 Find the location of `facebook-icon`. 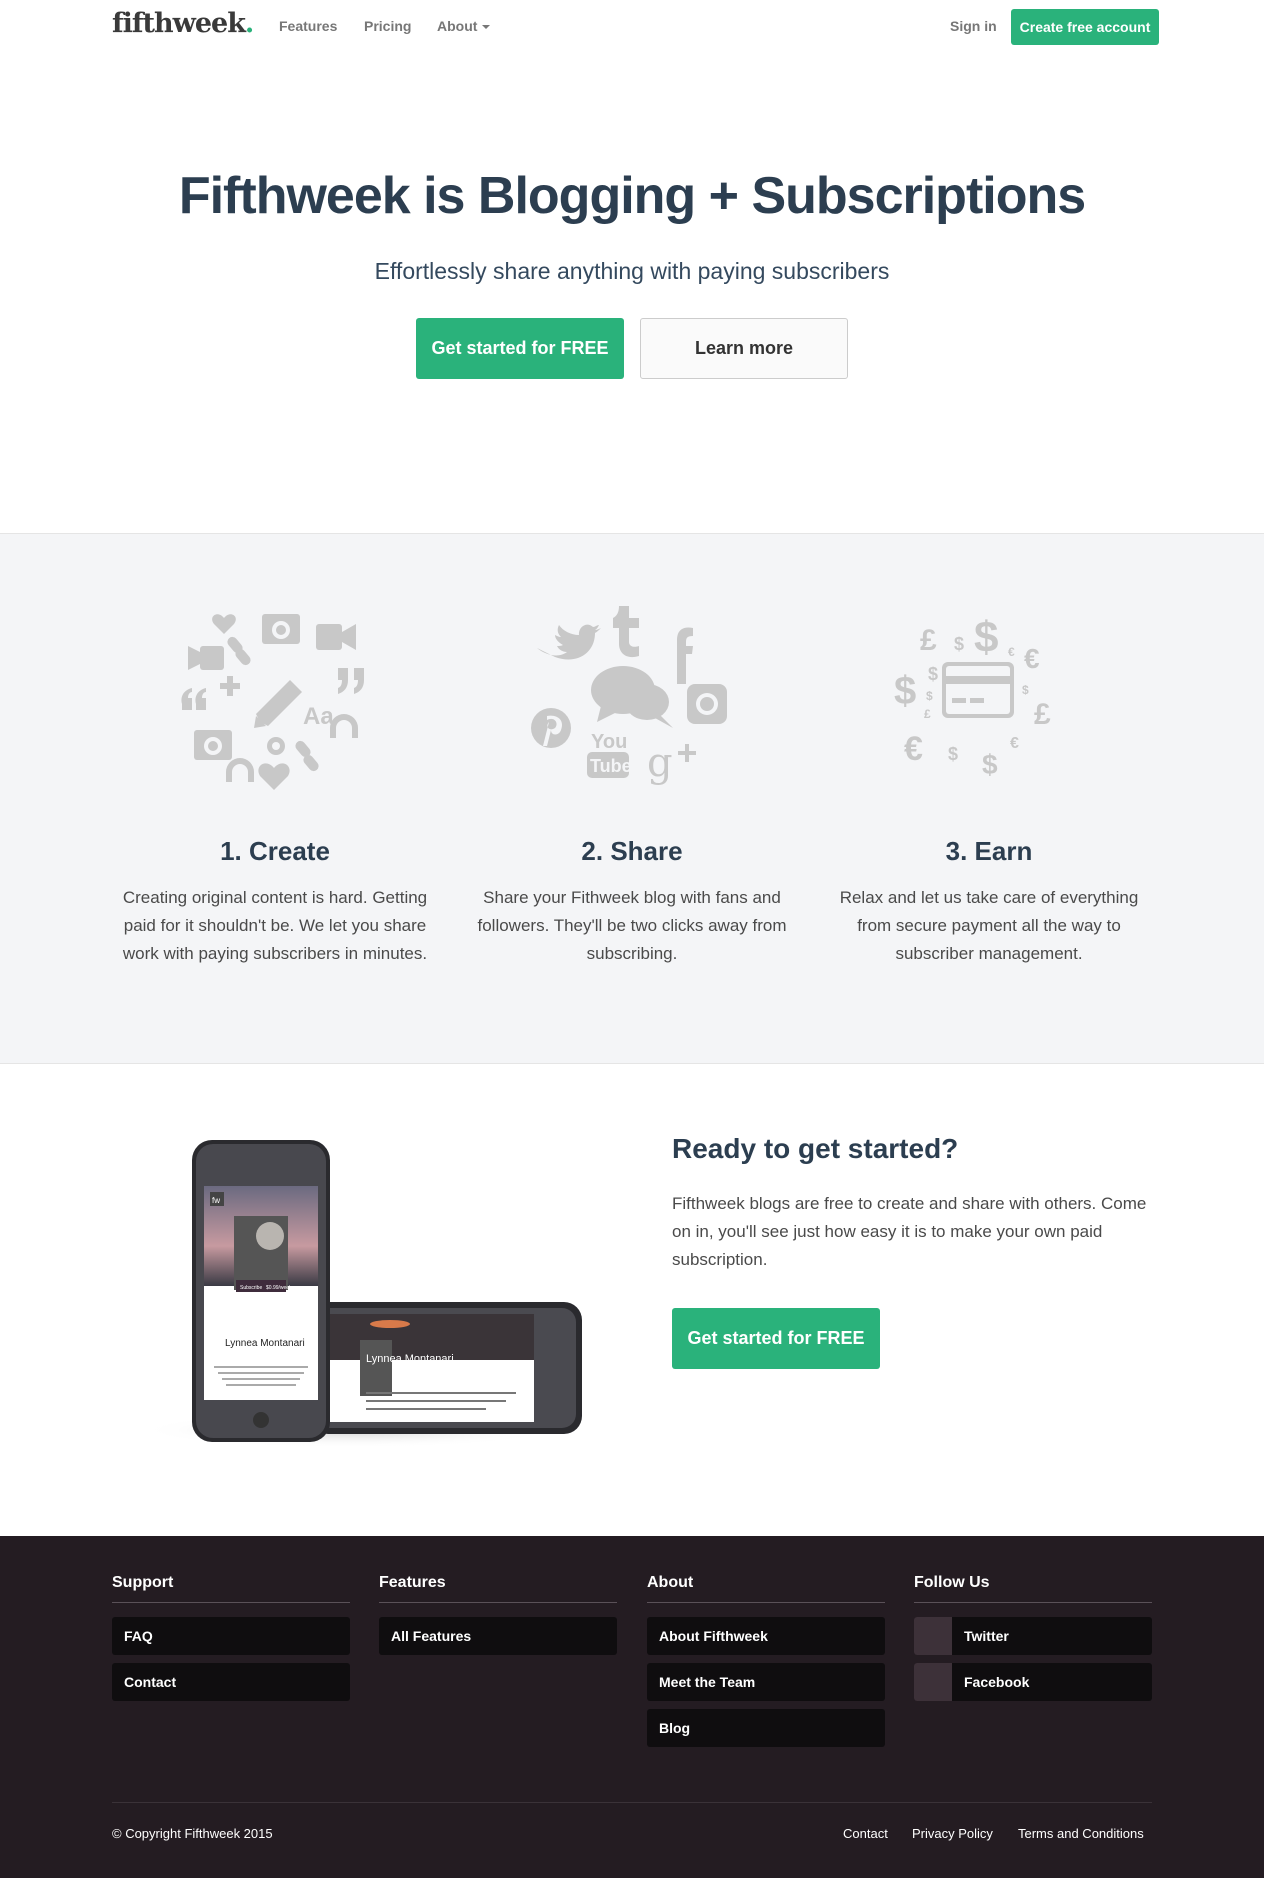

facebook-icon is located at coordinates (933, 1682).